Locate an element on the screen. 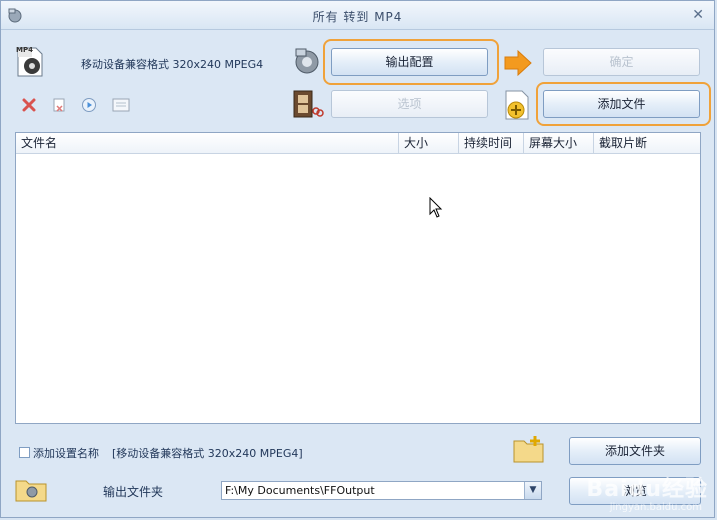 The image size is (717, 520). mouse-cursor-icon is located at coordinates (436, 207).